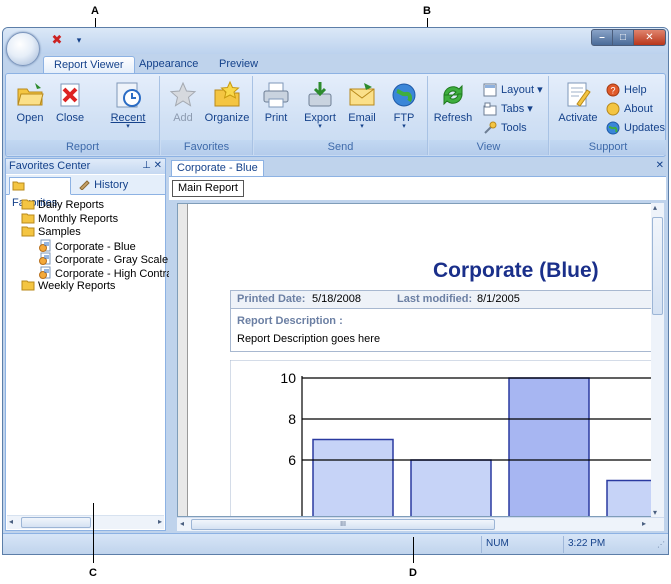 The width and height of the screenshot is (671, 584). I want to click on tree-item-label: Corporate - Blue, so click(95, 246).